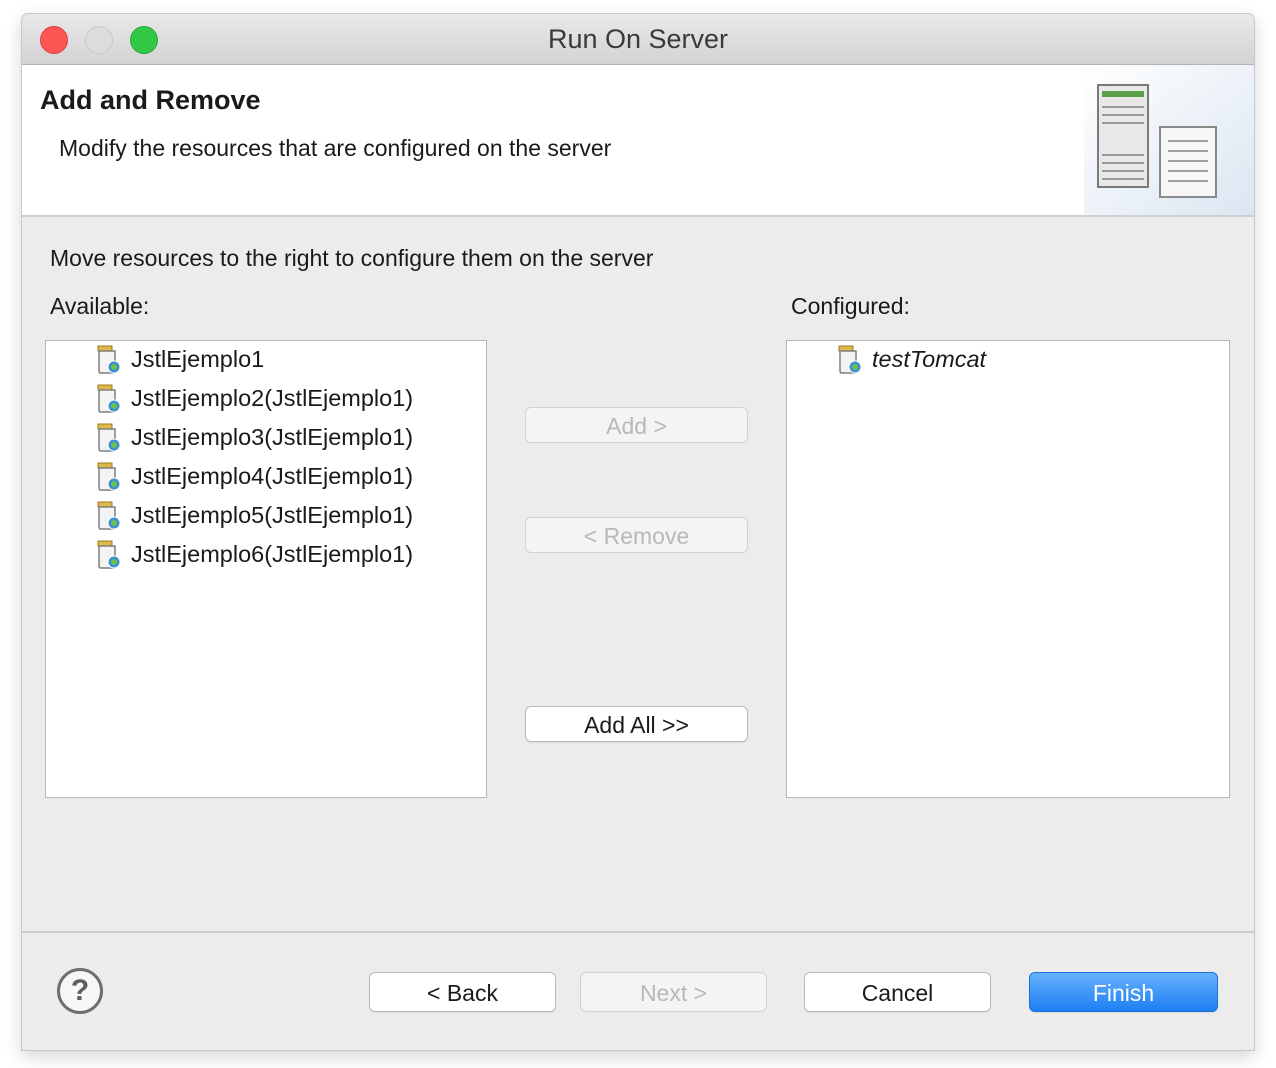 This screenshot has height=1068, width=1276. Describe the element at coordinates (272, 514) in the screenshot. I see `list-item-label: JstlEjemplo5(JstlEjemplo1)` at that location.